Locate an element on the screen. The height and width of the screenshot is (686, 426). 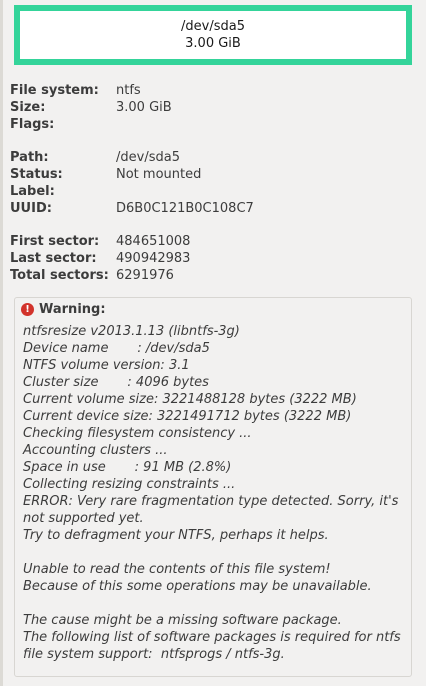
prop-label: Label: is located at coordinates (32, 191).